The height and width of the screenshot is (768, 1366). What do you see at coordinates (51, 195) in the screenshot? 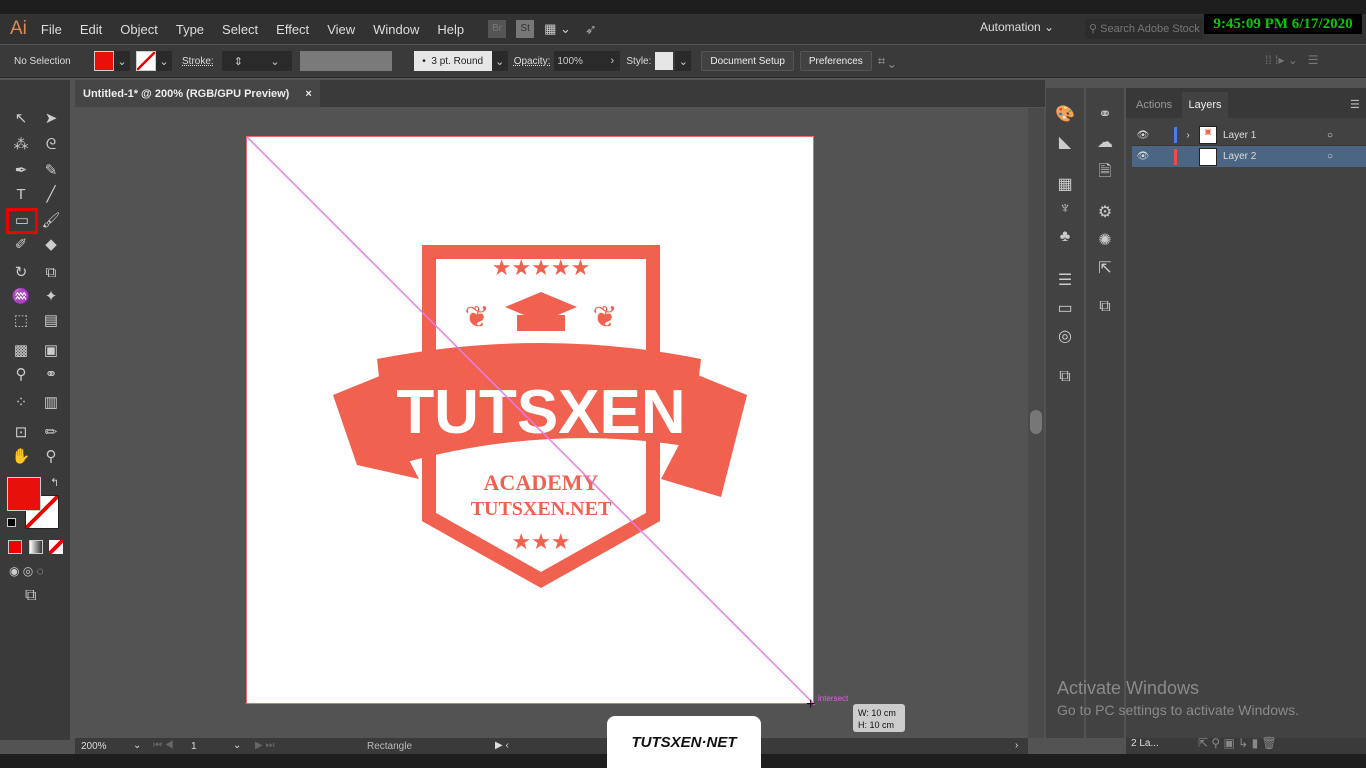
I see `line-tool-icon: ╱` at bounding box center [51, 195].